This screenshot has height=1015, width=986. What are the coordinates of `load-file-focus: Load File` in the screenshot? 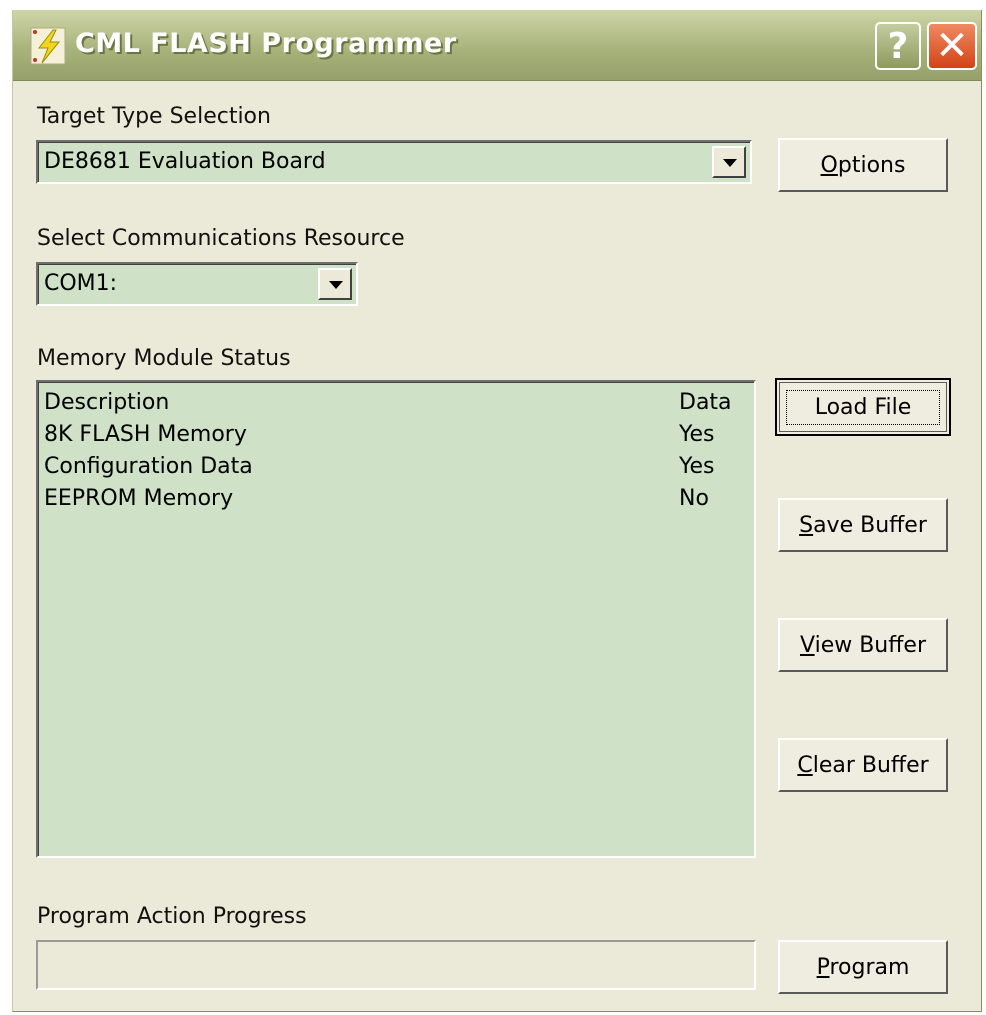 It's located at (863, 407).